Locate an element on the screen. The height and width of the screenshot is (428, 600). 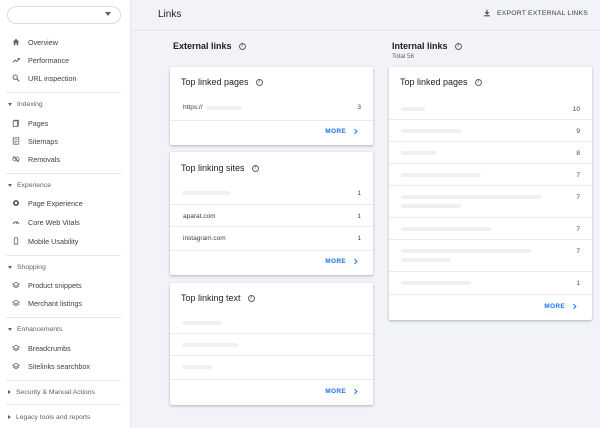
table-row: 9 is located at coordinates (490, 130).